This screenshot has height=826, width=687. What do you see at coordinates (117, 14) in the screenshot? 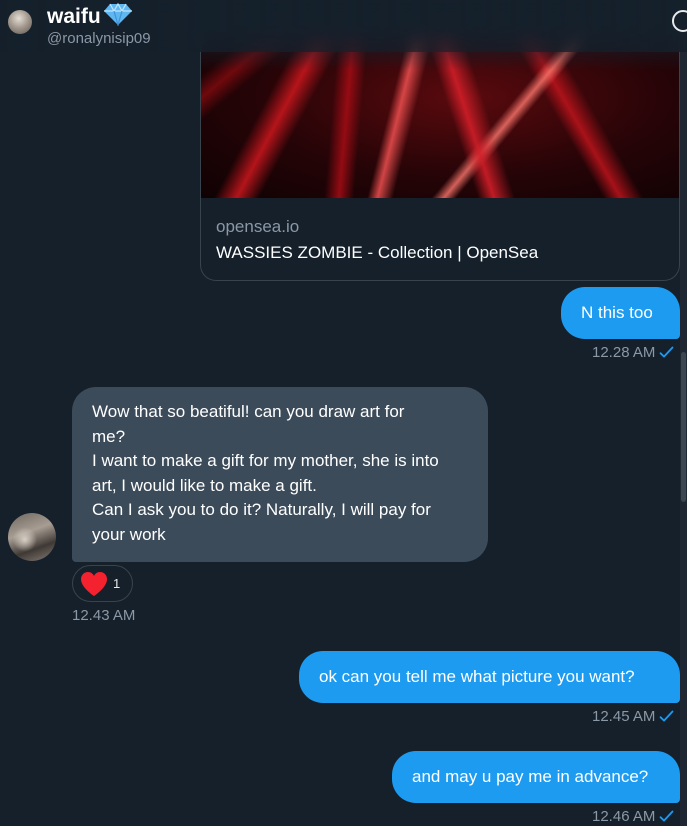
I see `gem-icon` at bounding box center [117, 14].